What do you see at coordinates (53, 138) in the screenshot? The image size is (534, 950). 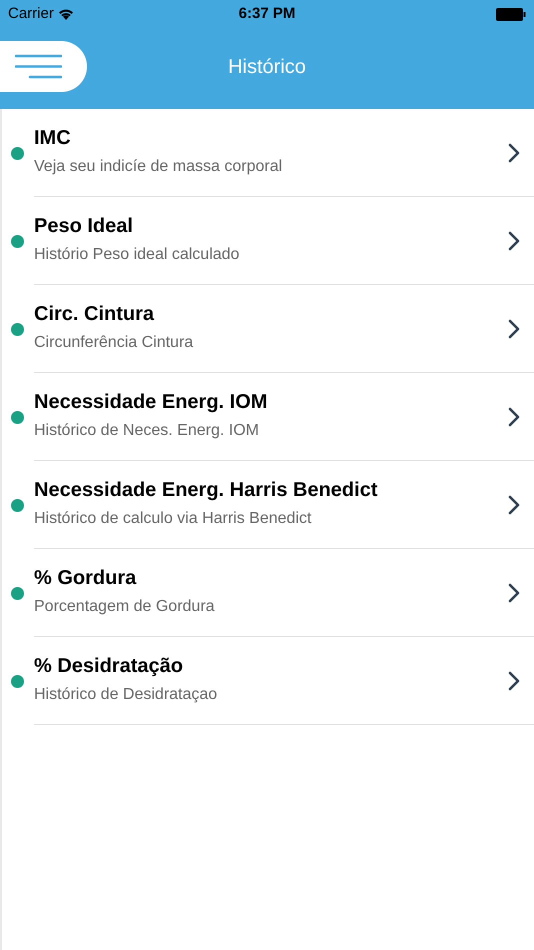 I see `item-title: IMC` at bounding box center [53, 138].